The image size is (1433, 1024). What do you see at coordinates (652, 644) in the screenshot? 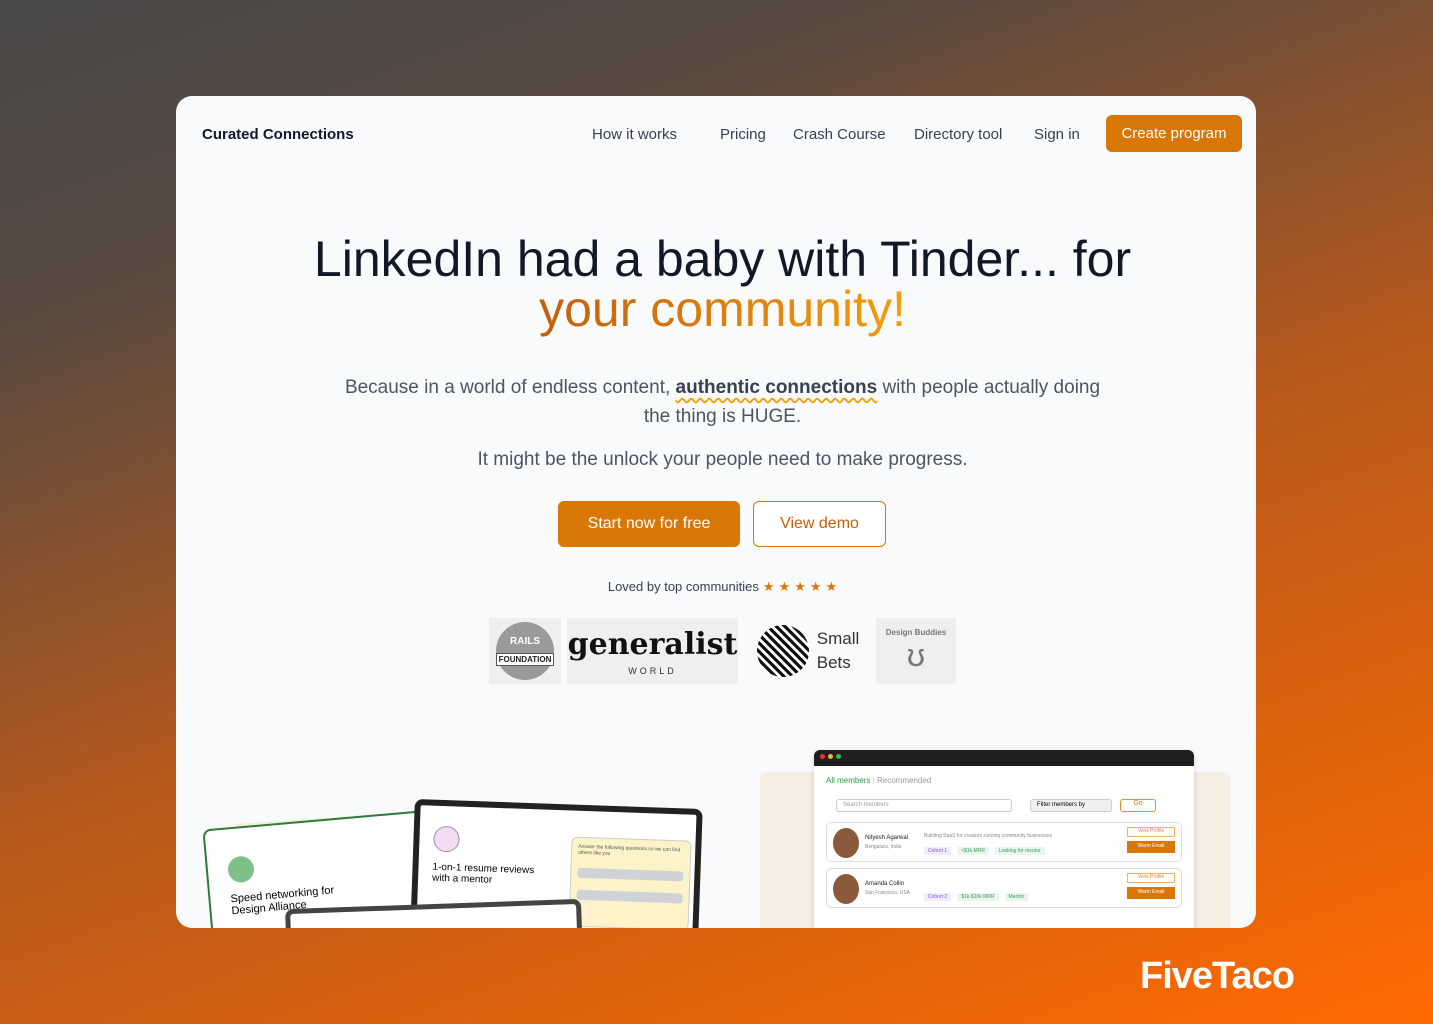
I see `generalist-text: generalist` at bounding box center [652, 644].